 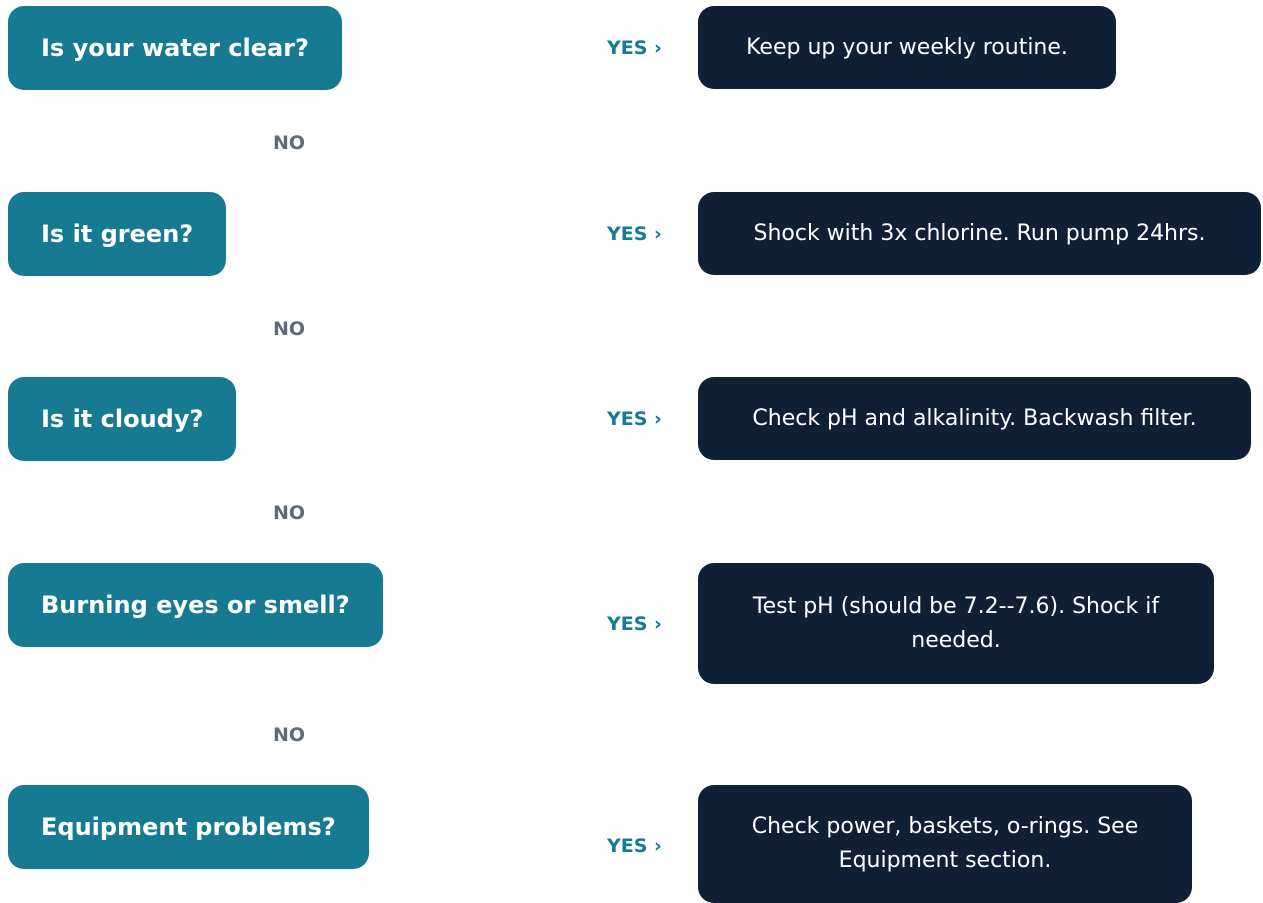 What do you see at coordinates (188, 827) in the screenshot?
I see `question-equipment: Equipment problems?` at bounding box center [188, 827].